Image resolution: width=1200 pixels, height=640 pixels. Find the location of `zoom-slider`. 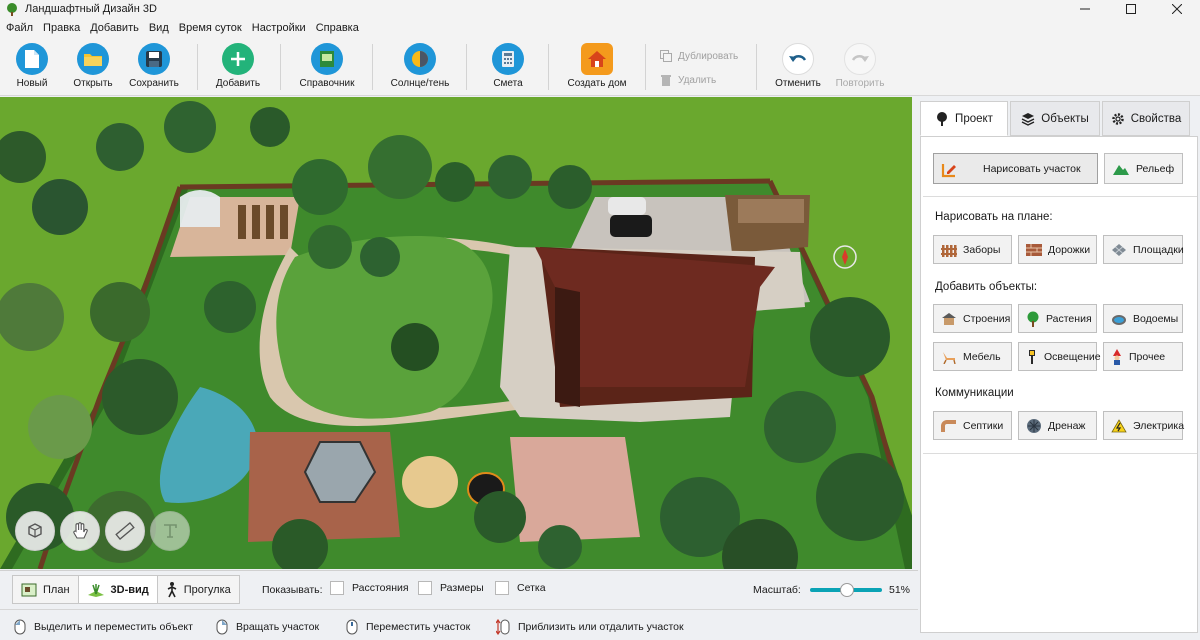

zoom-slider is located at coordinates (846, 590).